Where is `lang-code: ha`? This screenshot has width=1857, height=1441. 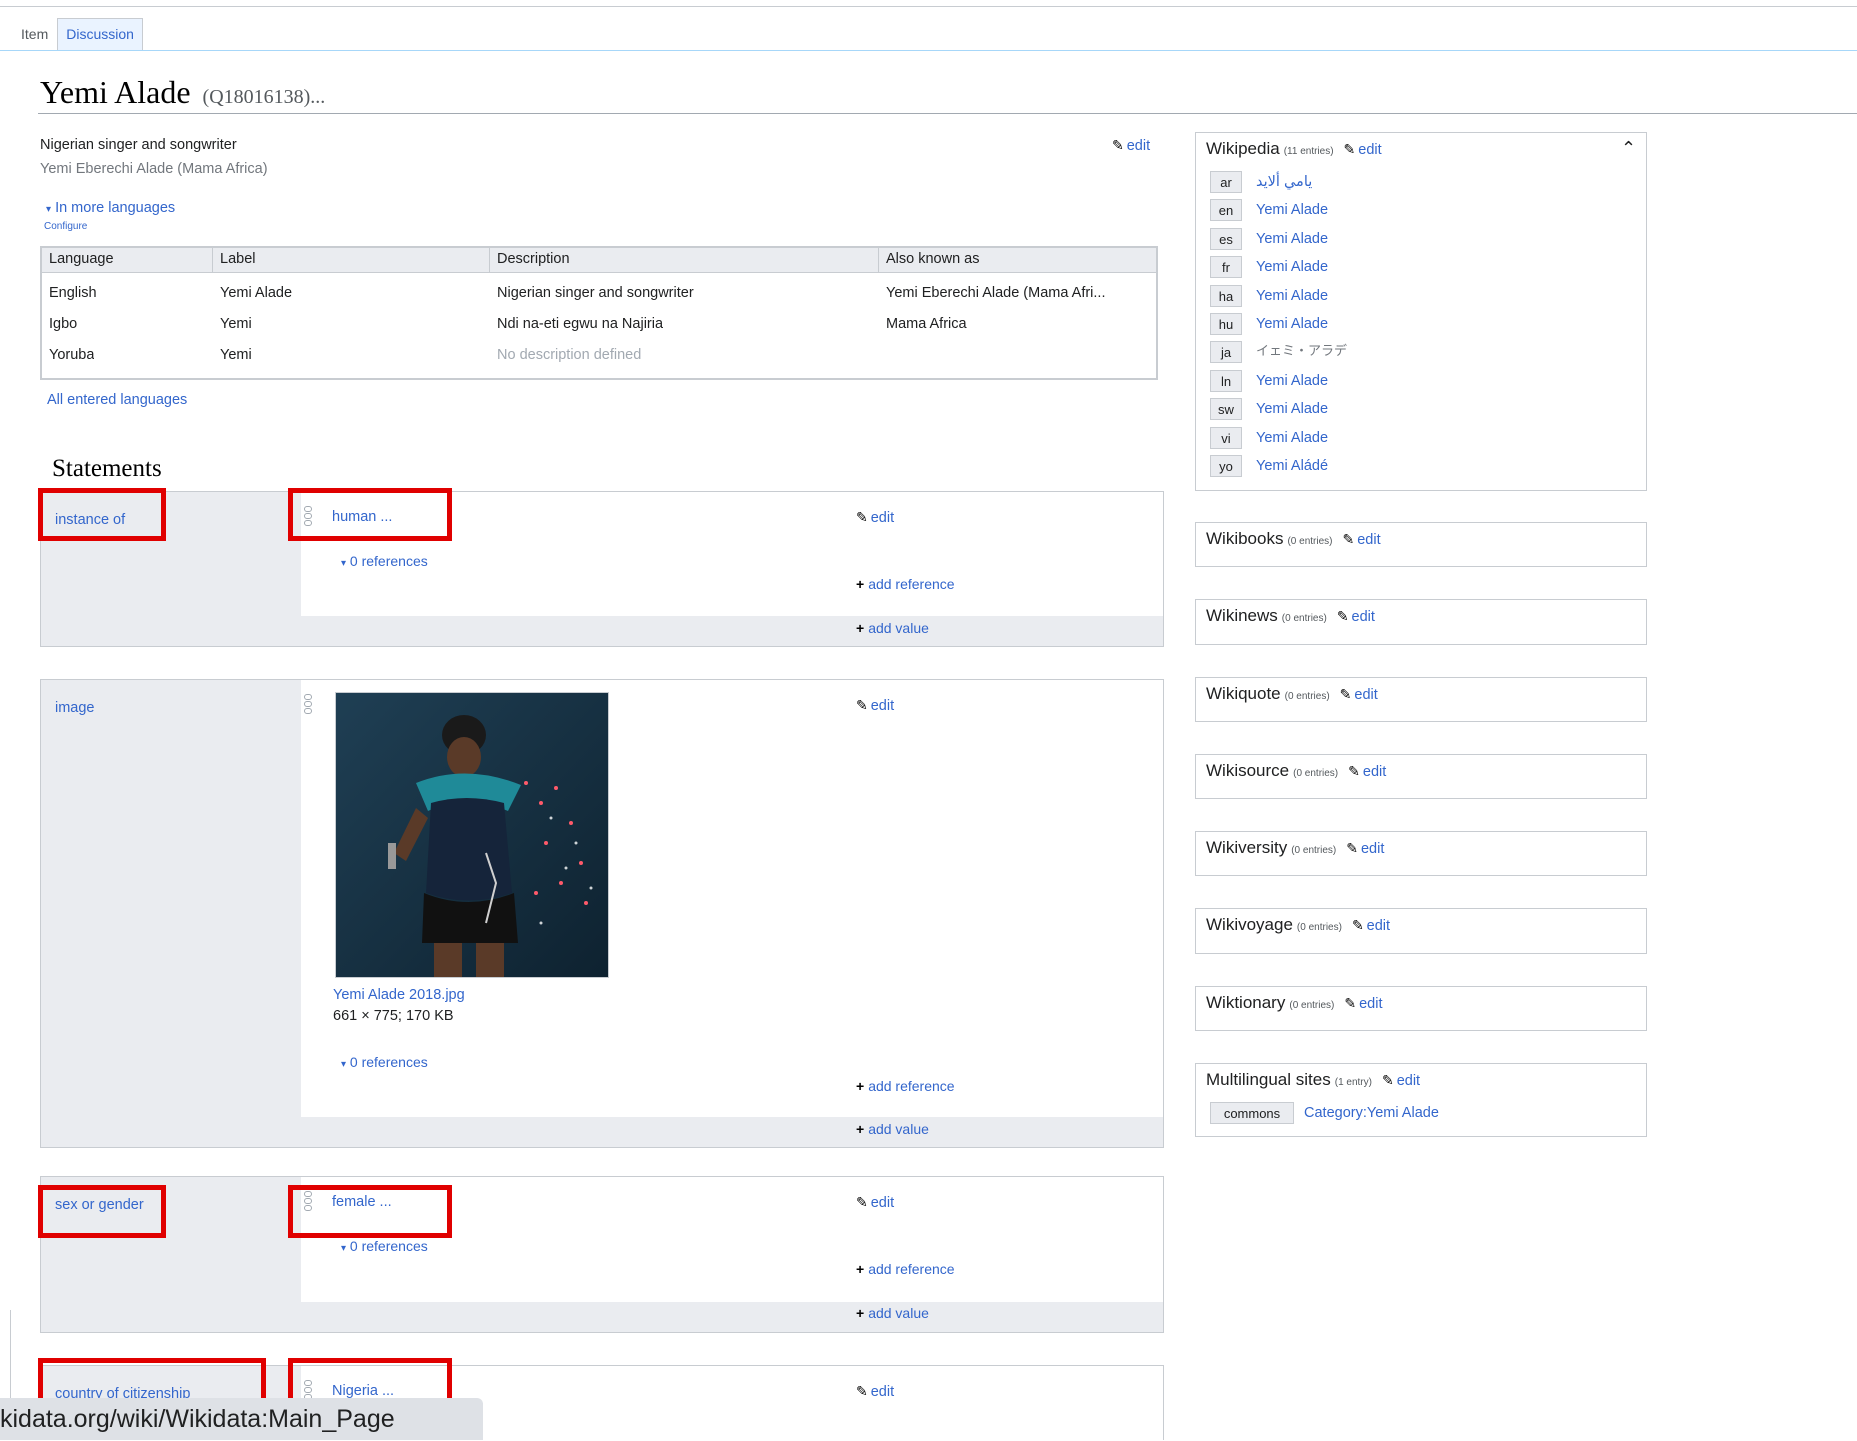
lang-code: ha is located at coordinates (1226, 296).